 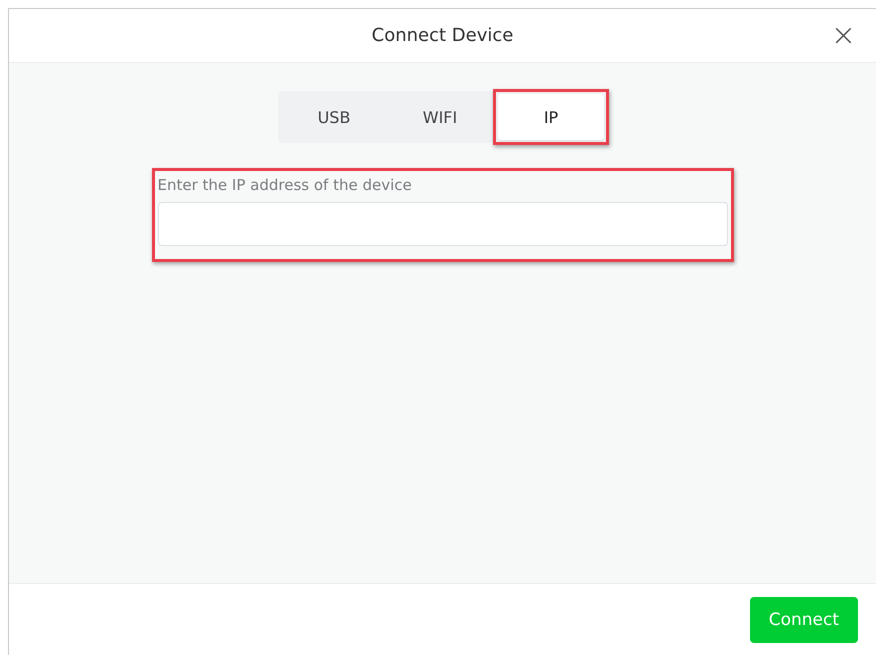 I want to click on dialog-title: Connect Device, so click(x=443, y=35).